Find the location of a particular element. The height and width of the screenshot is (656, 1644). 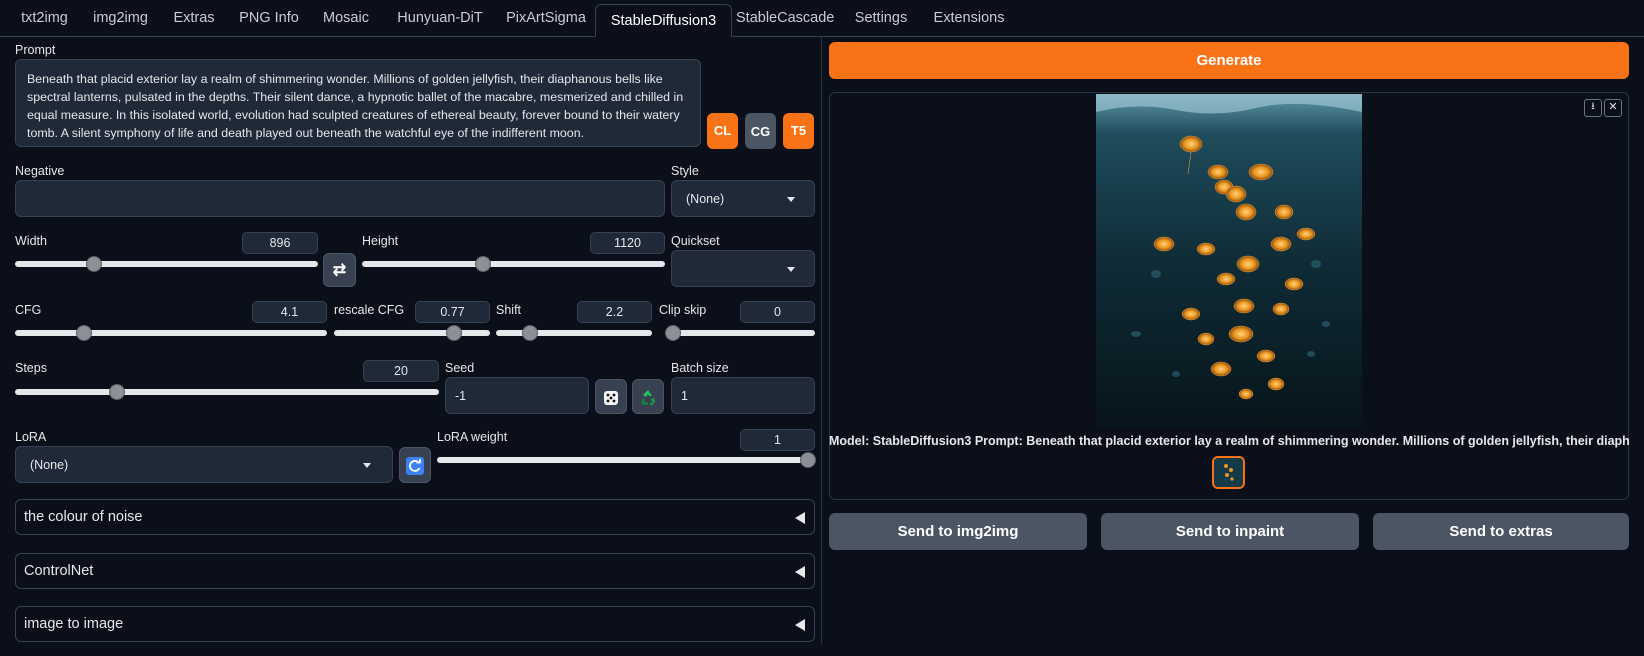

download-icon: ⭳ is located at coordinates (1593, 106).